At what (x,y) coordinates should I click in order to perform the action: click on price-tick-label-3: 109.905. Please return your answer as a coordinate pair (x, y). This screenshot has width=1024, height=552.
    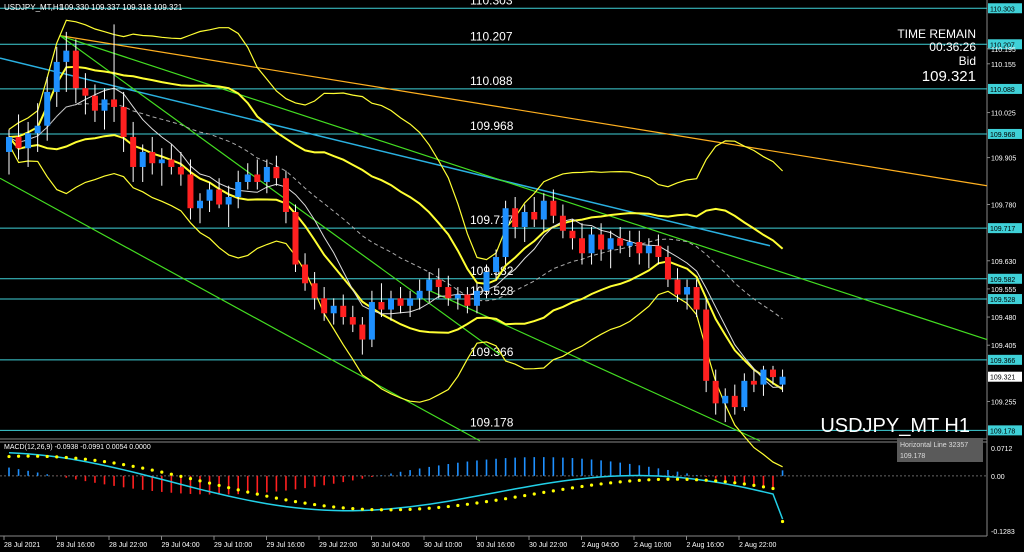
    Looking at the image, I should click on (1003, 159).